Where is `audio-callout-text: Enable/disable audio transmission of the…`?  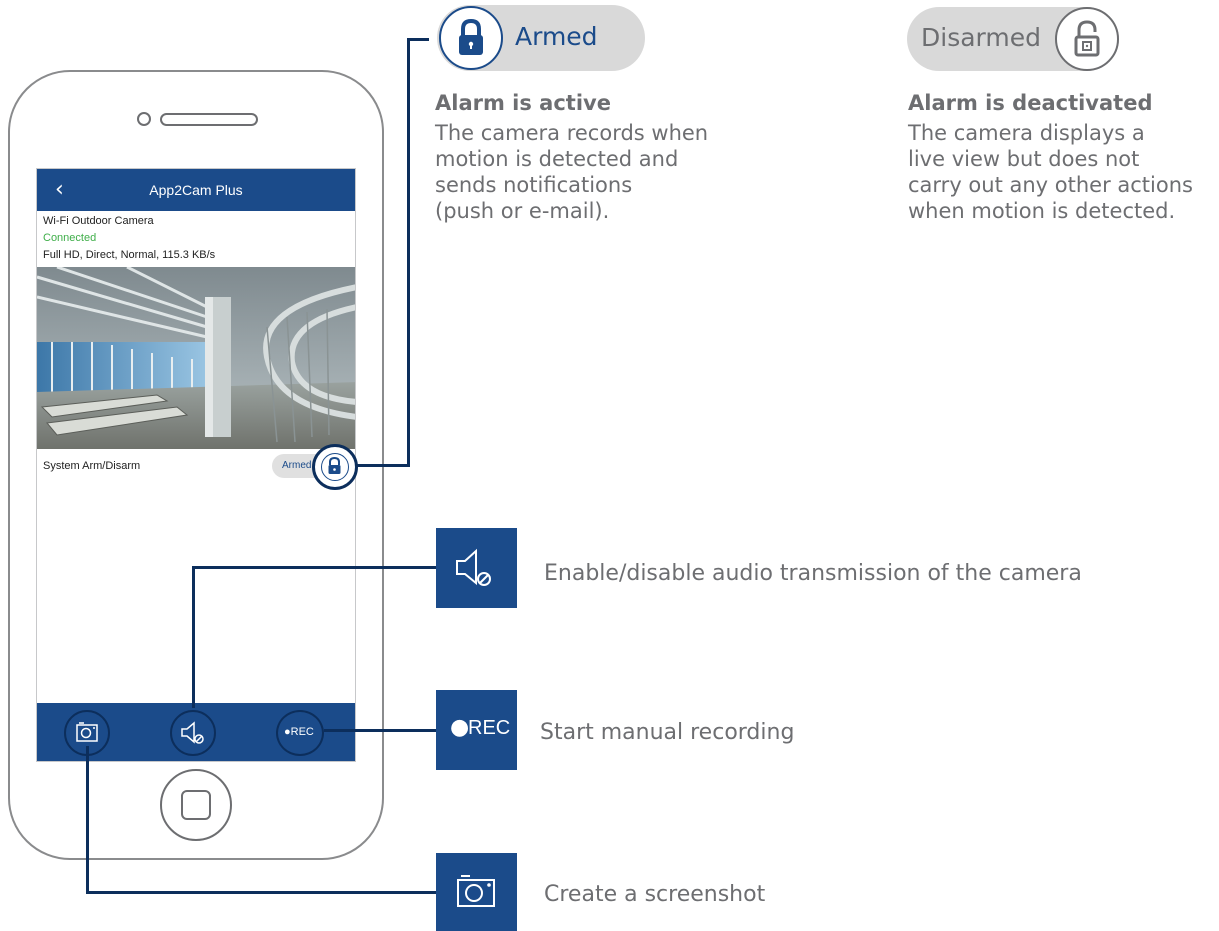
audio-callout-text: Enable/disable audio transmission of the… is located at coordinates (813, 573).